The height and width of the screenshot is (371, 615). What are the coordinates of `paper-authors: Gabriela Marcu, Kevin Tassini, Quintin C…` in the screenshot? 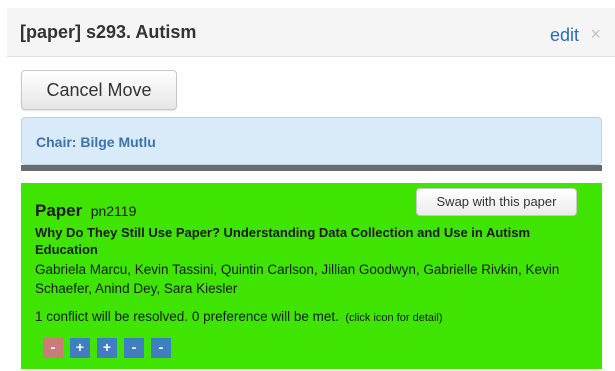 It's located at (297, 279).